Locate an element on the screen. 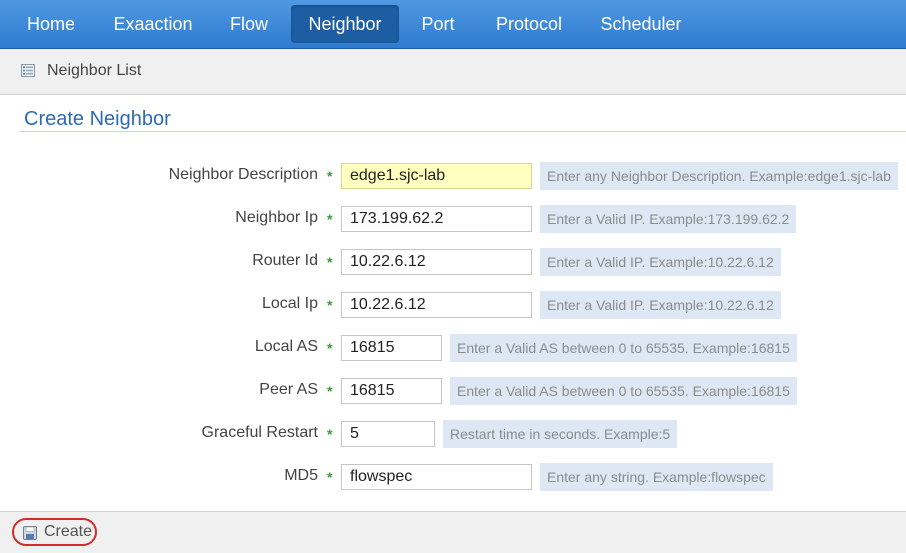 This screenshot has height=553, width=906. router-id-label: Router Id is located at coordinates (285, 260).